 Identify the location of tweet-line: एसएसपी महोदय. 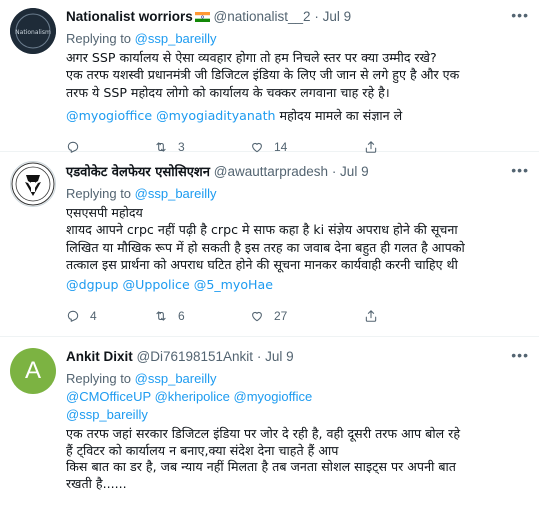
(104, 212).